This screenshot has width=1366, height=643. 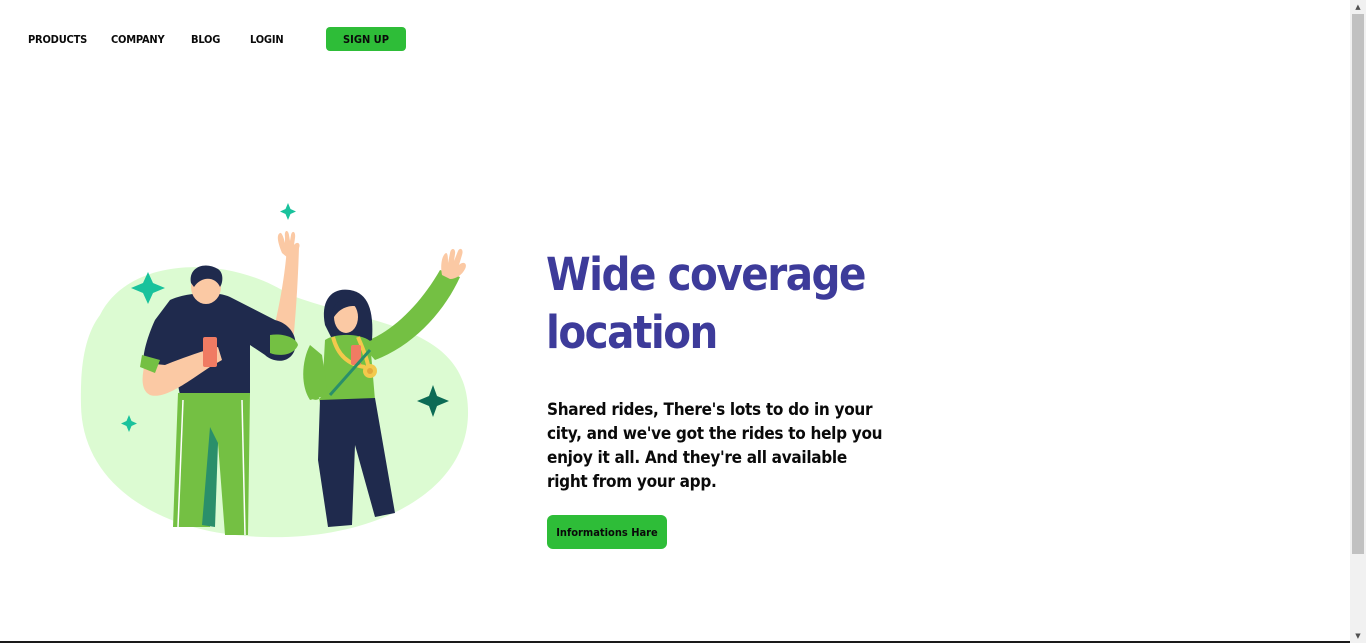 I want to click on informations-button: Informations Hare, so click(x=607, y=532).